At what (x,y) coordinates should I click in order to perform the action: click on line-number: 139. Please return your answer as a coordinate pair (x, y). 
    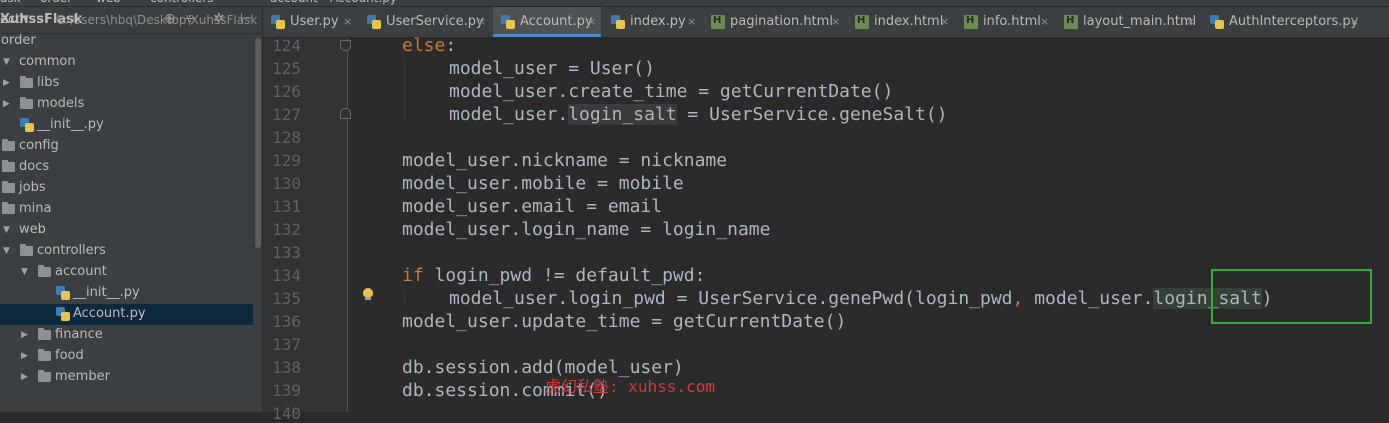
    Looking at the image, I should click on (286, 390).